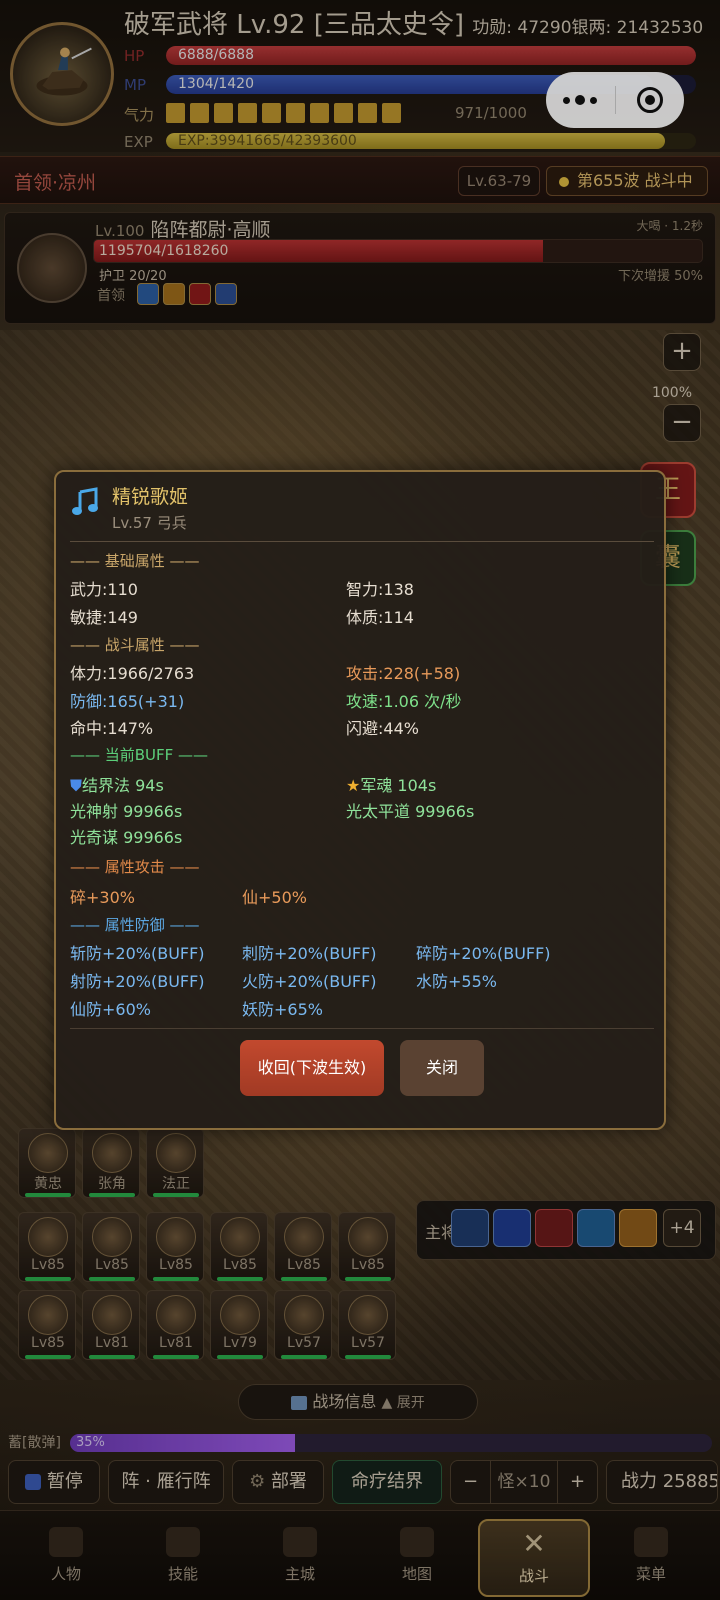 The image size is (720, 1600). Describe the element at coordinates (483, 953) in the screenshot. I see `defense-crush: 碎防+20%(BUFF)` at that location.